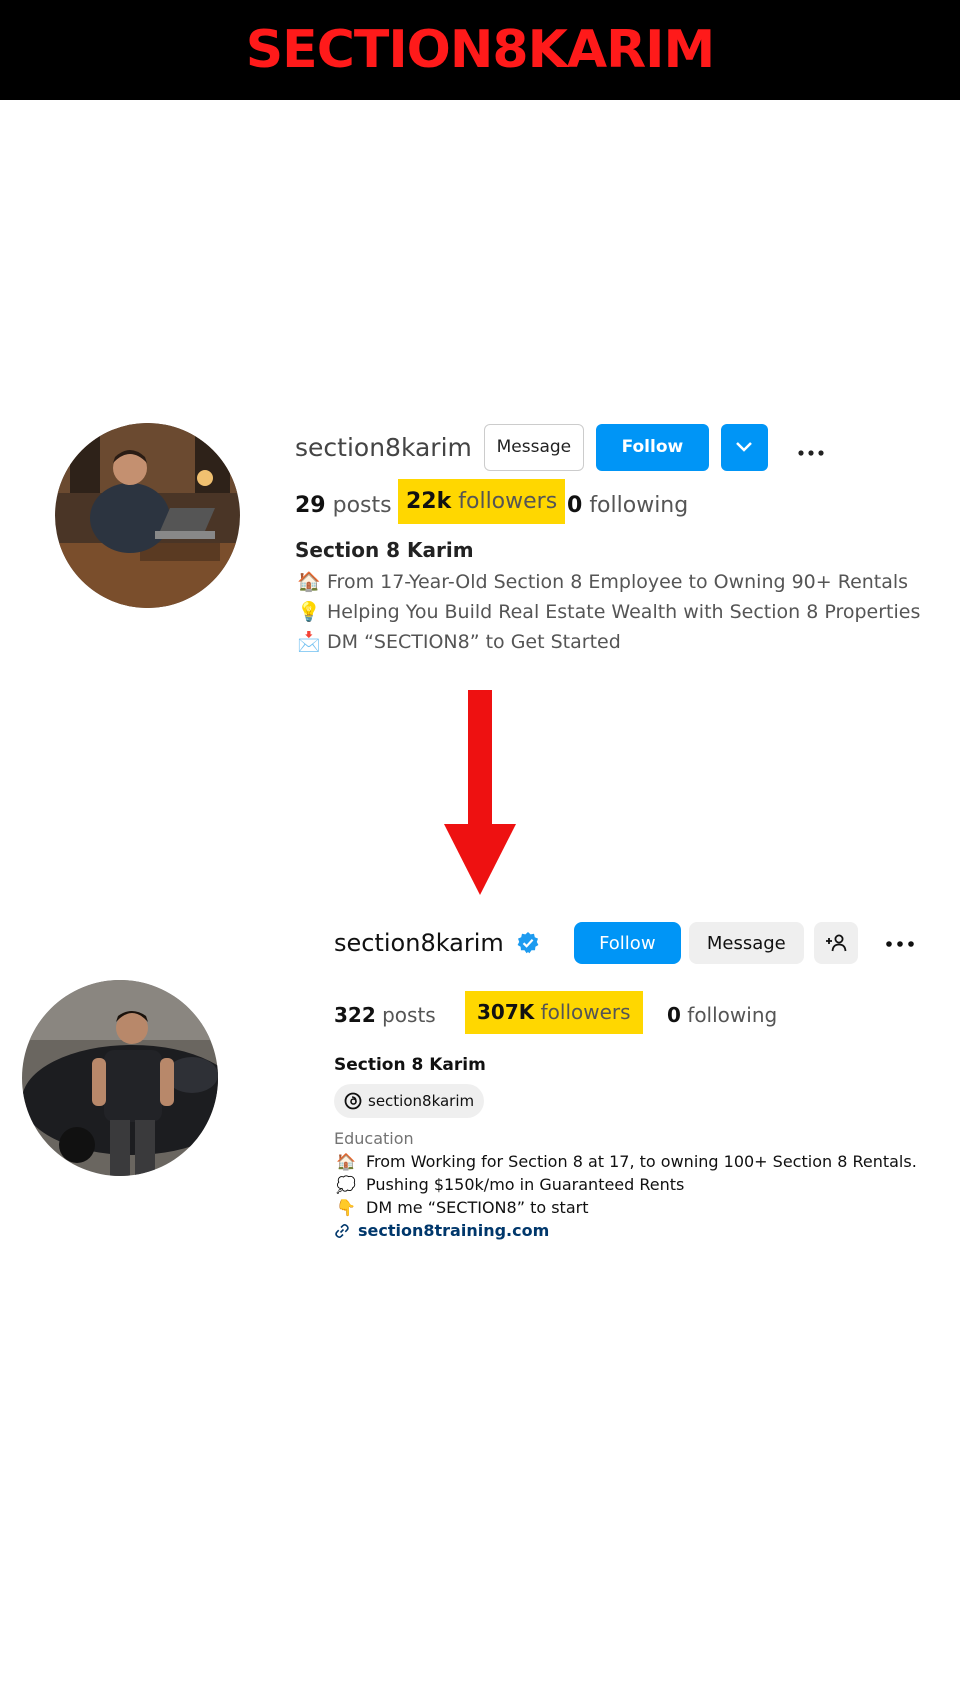 The height and width of the screenshot is (1707, 960). What do you see at coordinates (419, 943) in the screenshot?
I see `new-username: section8karim` at bounding box center [419, 943].